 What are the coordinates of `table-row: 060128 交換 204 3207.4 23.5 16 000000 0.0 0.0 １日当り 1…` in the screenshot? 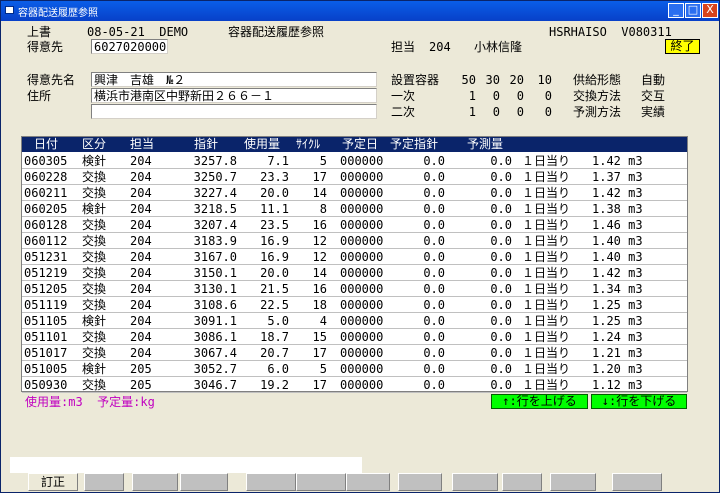 It's located at (354, 225).